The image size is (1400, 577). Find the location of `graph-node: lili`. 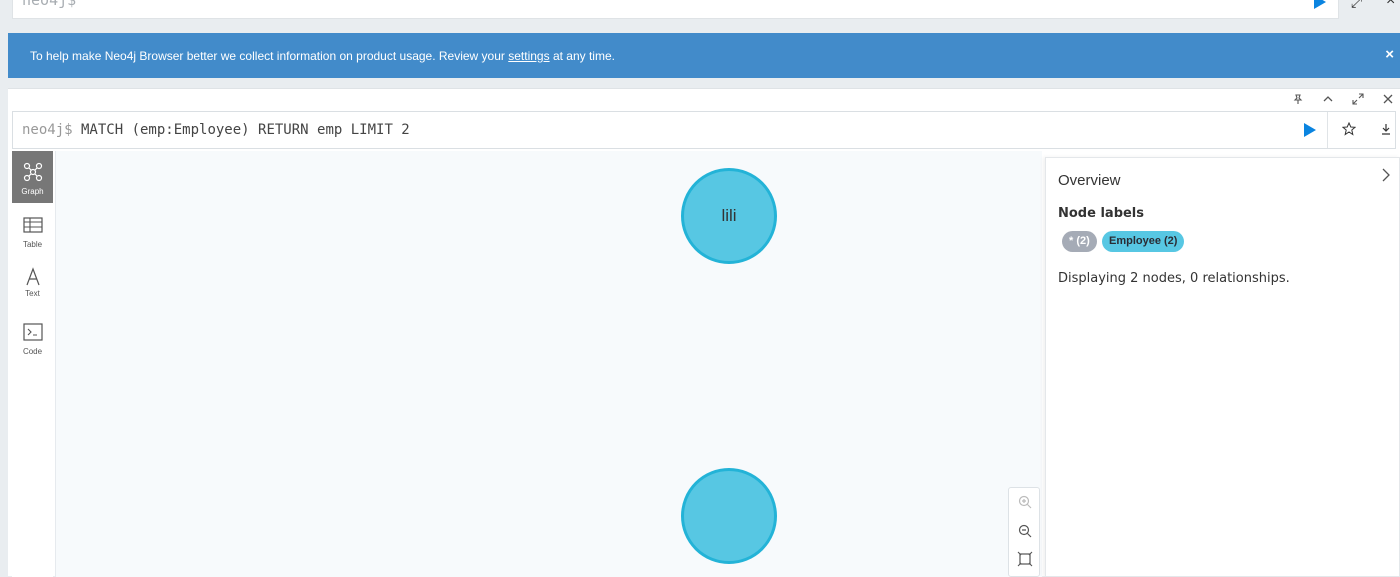

graph-node: lili is located at coordinates (729, 216).